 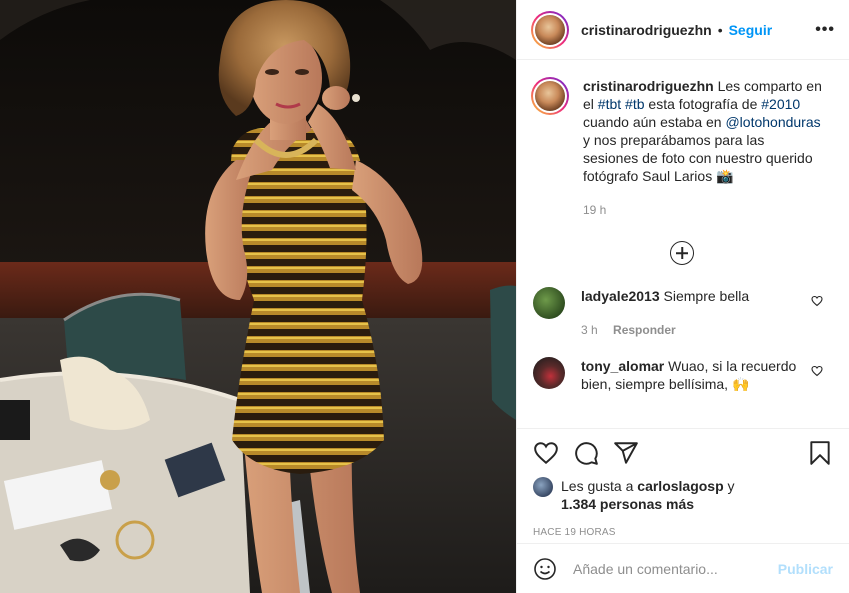 What do you see at coordinates (627, 504) in the screenshot?
I see `likes-count: 1.384 personas más` at bounding box center [627, 504].